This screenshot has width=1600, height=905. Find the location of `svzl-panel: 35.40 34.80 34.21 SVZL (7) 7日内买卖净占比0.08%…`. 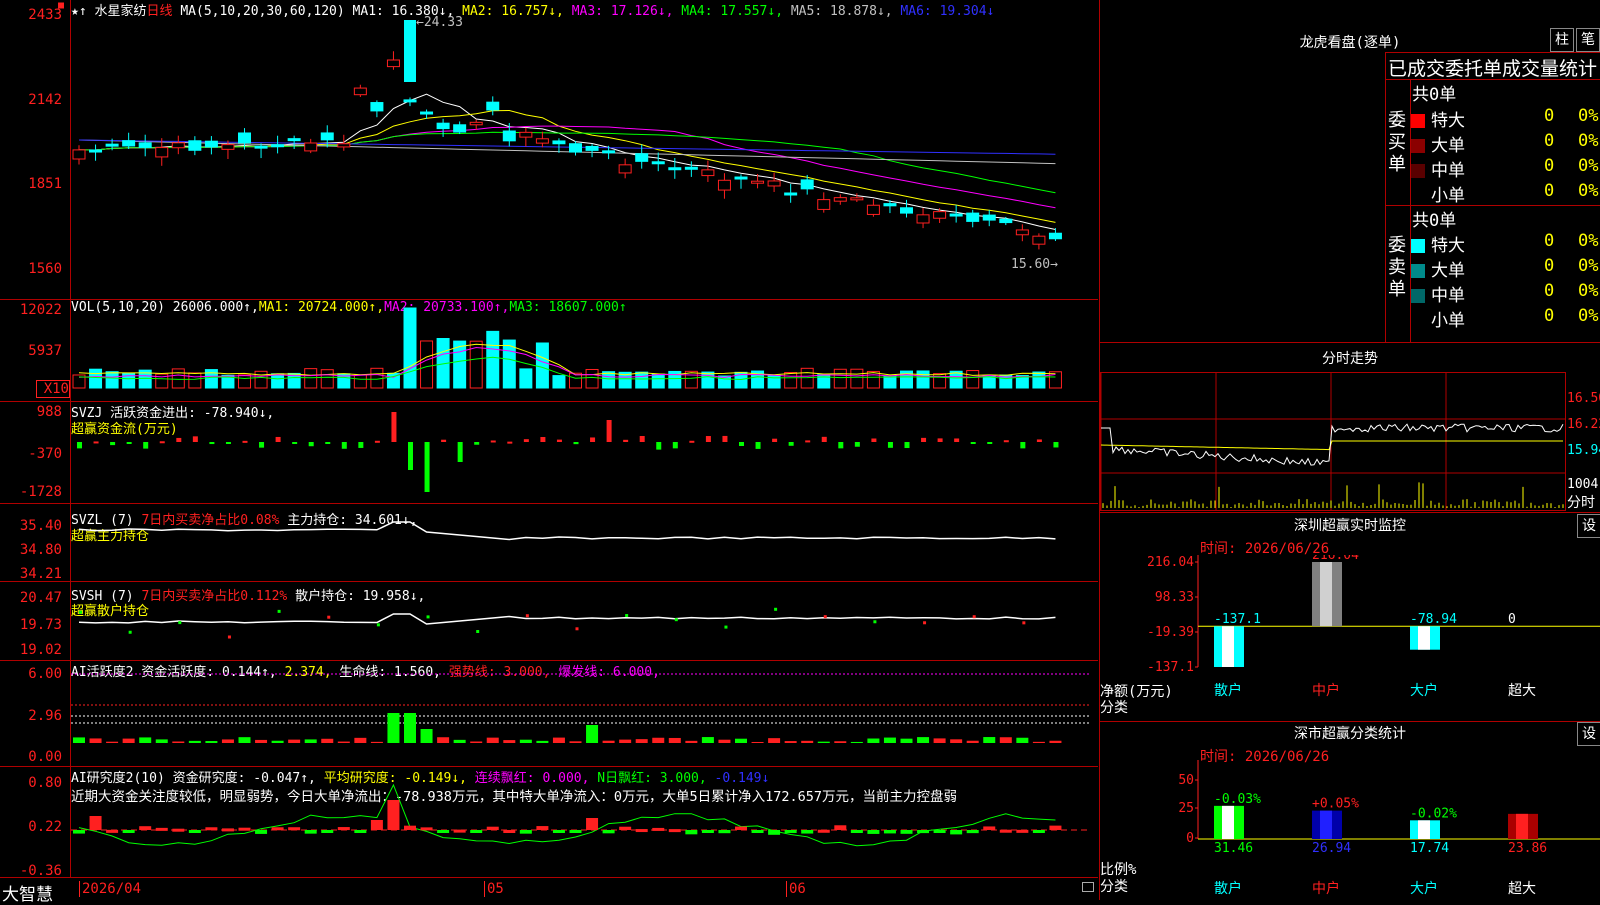

svzl-panel: 35.40 34.80 34.21 SVZL (7) 7日内买卖净占比0.08%… is located at coordinates (549, 543).